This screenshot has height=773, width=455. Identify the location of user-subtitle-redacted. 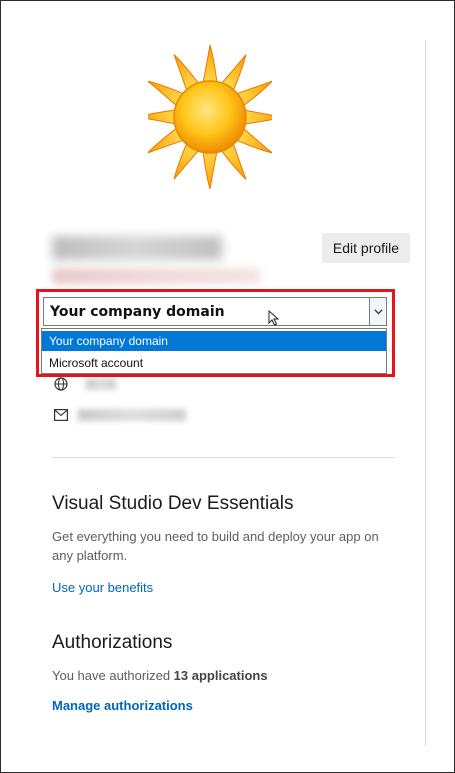
(156, 276).